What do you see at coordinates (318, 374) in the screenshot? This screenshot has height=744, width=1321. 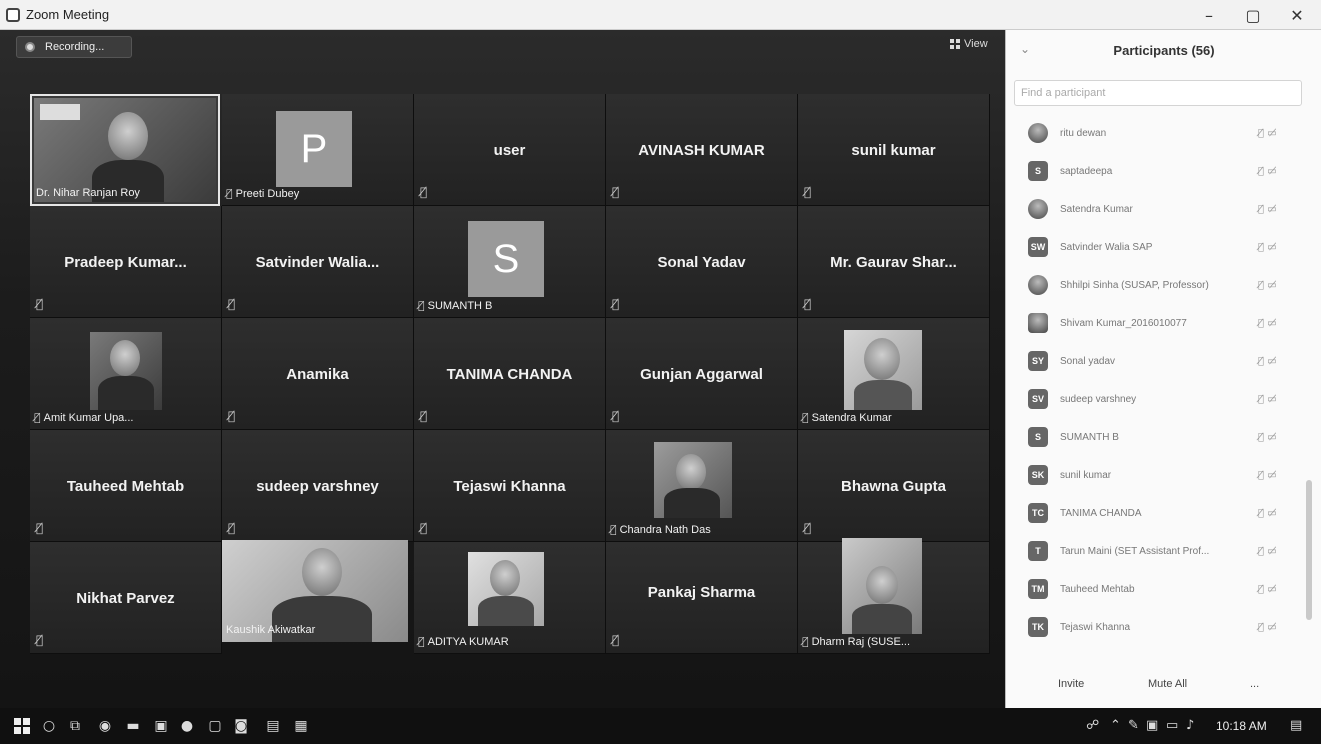 I see `video-tile: Anamika 🎙̸` at bounding box center [318, 374].